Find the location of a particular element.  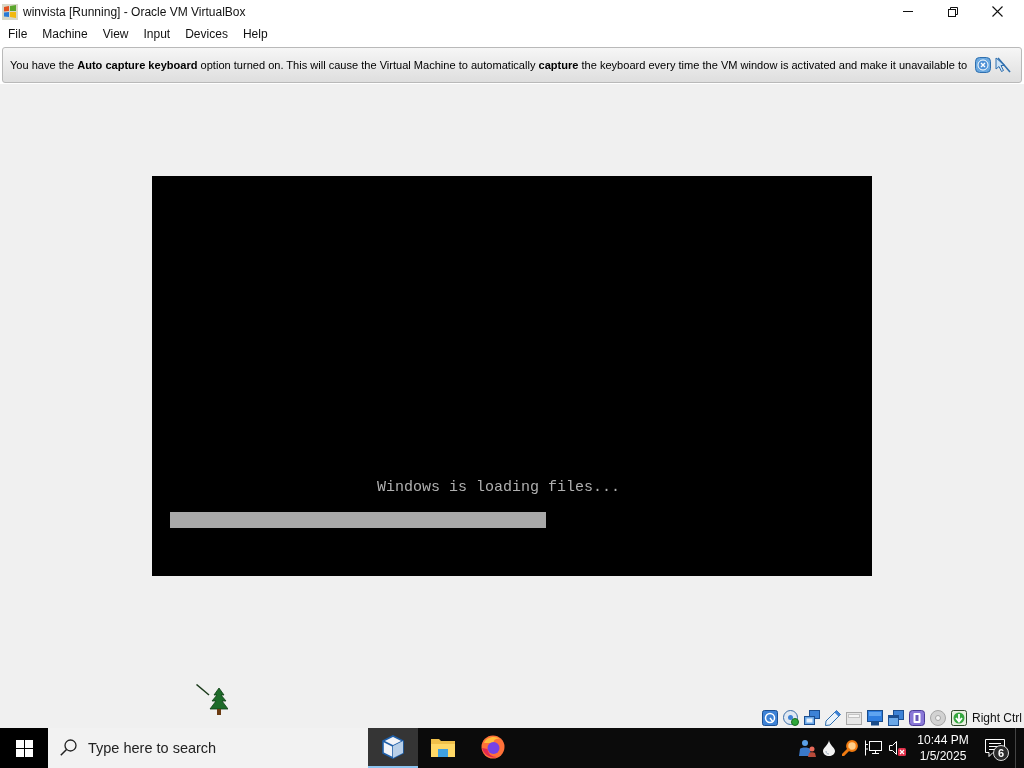

minimize-icon is located at coordinates (907, 11).